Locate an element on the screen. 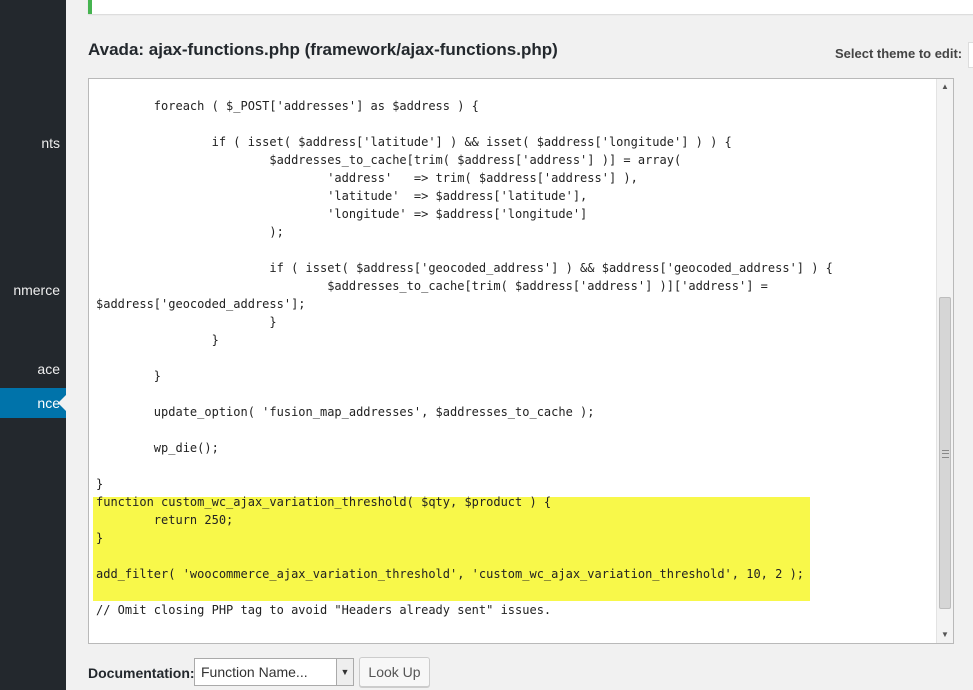  select-theme-label: Select theme to edit: is located at coordinates (899, 53).